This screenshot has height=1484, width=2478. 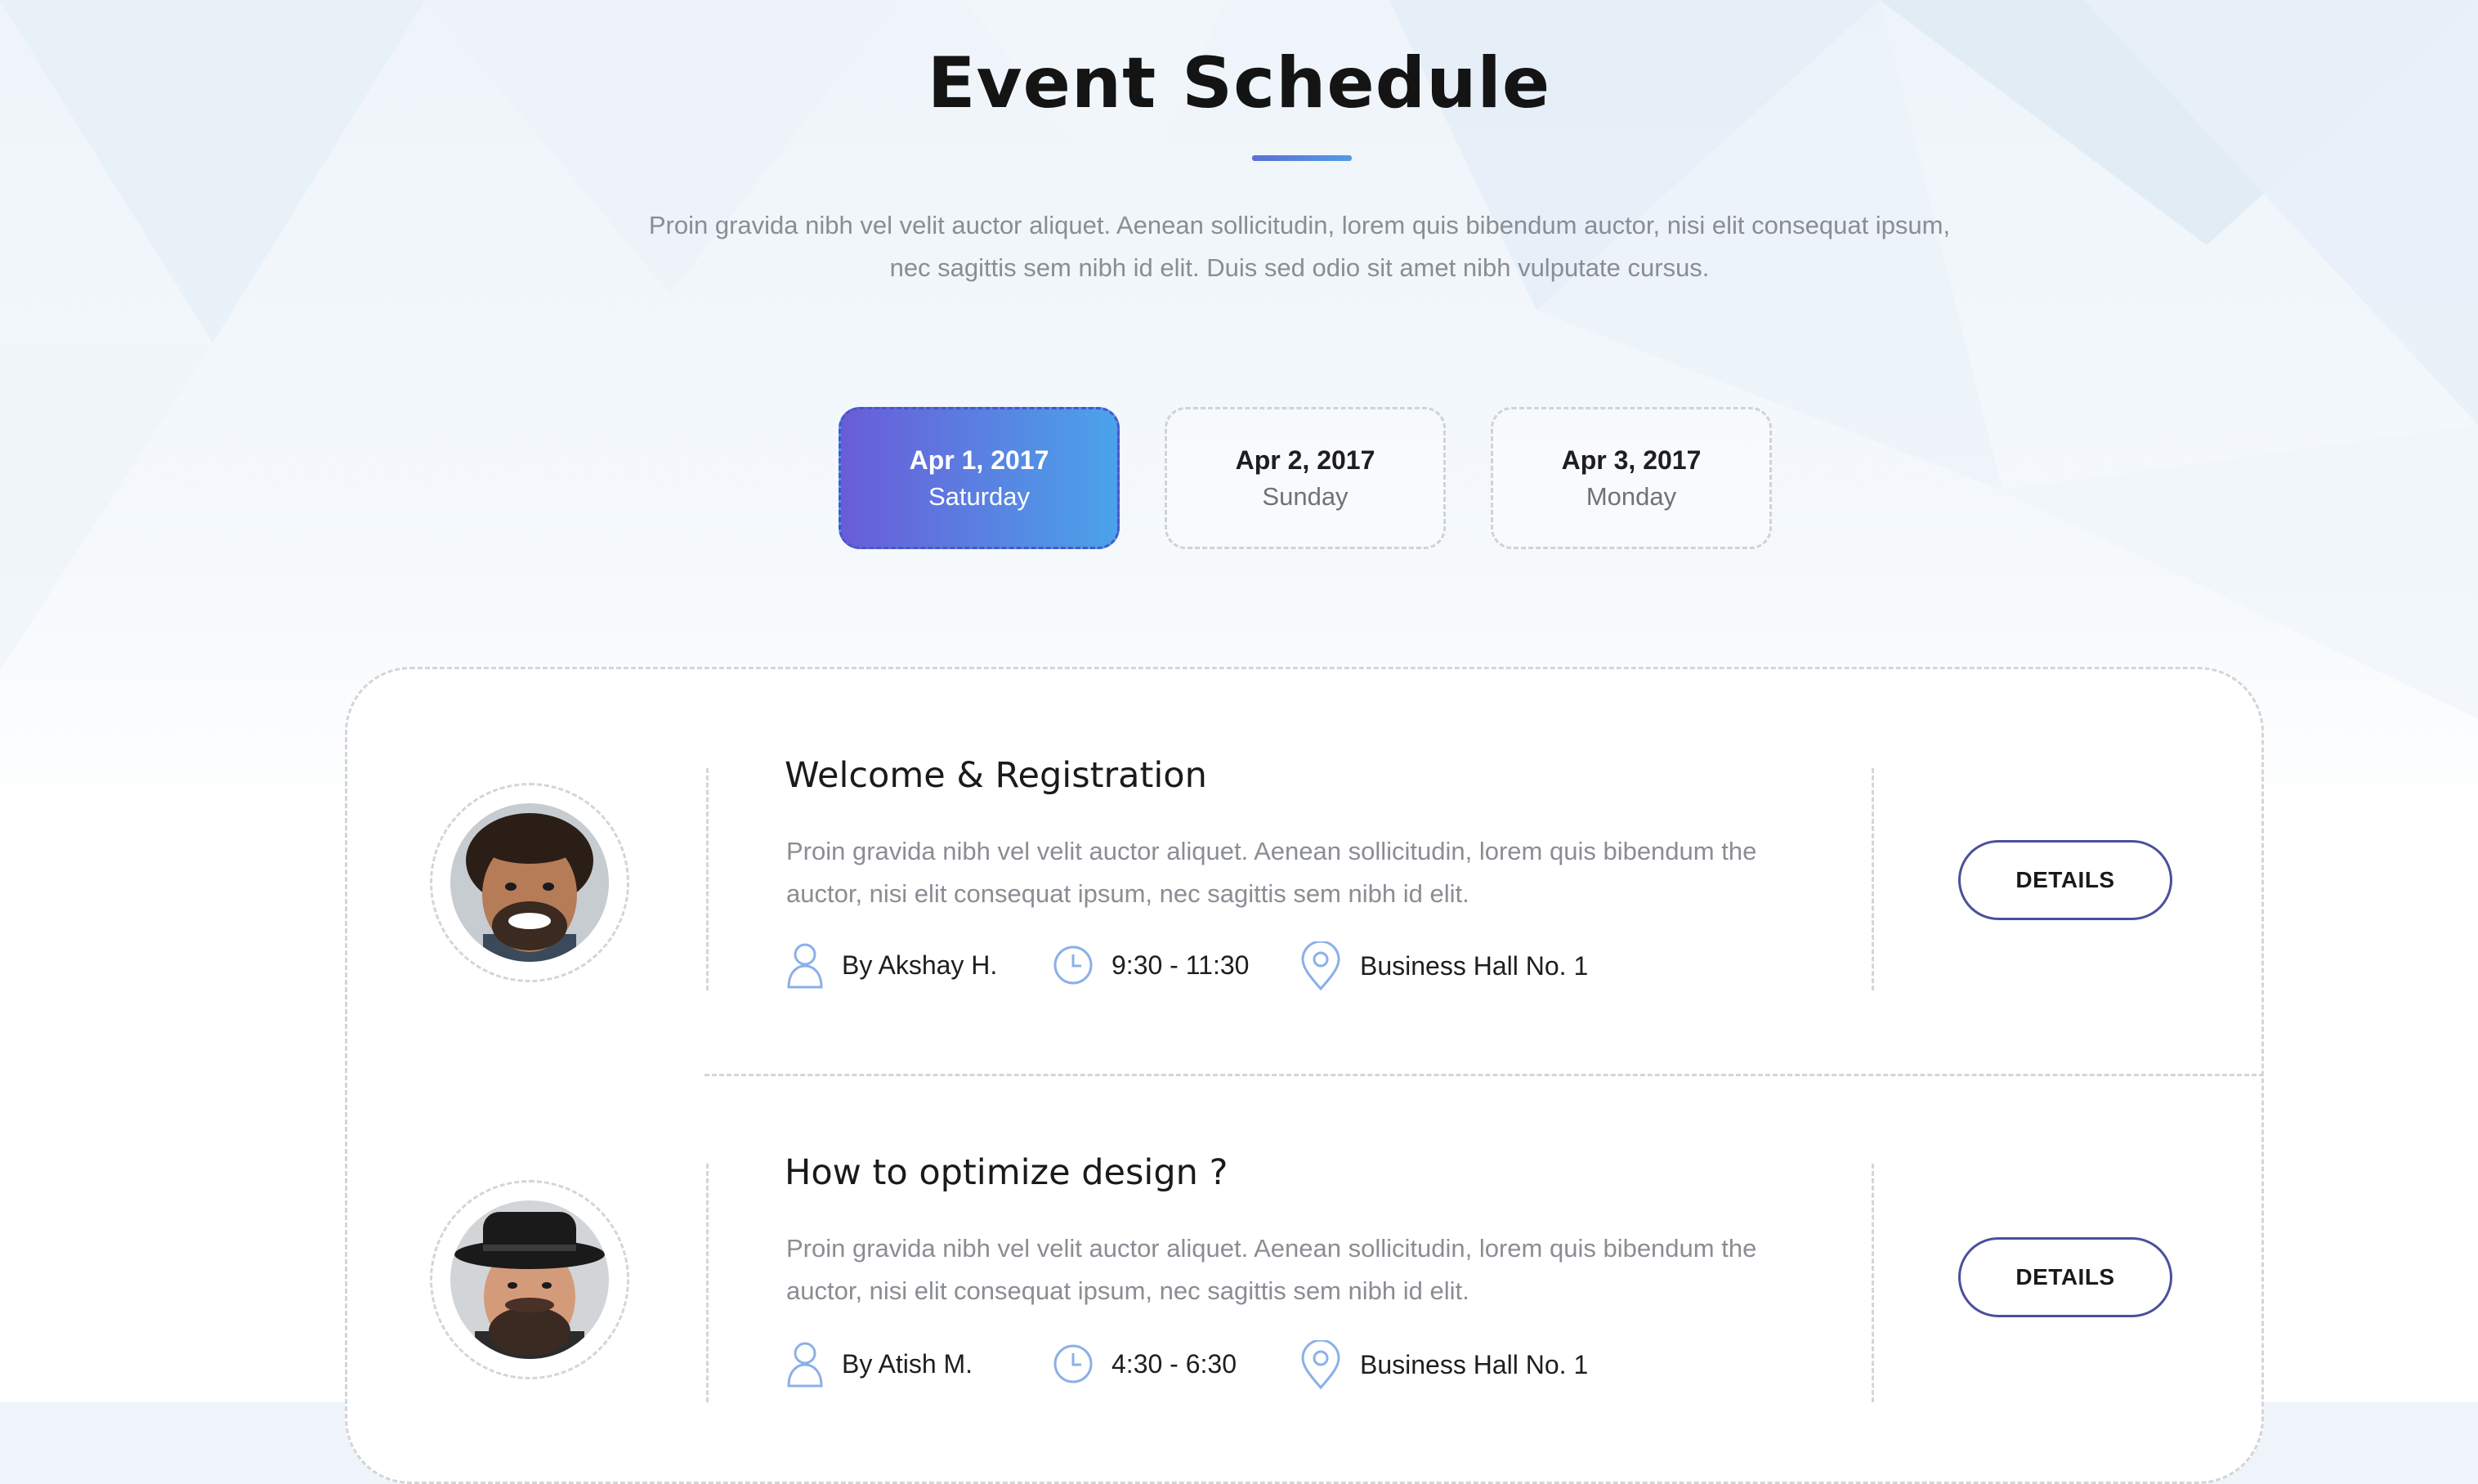 I want to click on session-title: How to optimize design ?, so click(x=1006, y=1172).